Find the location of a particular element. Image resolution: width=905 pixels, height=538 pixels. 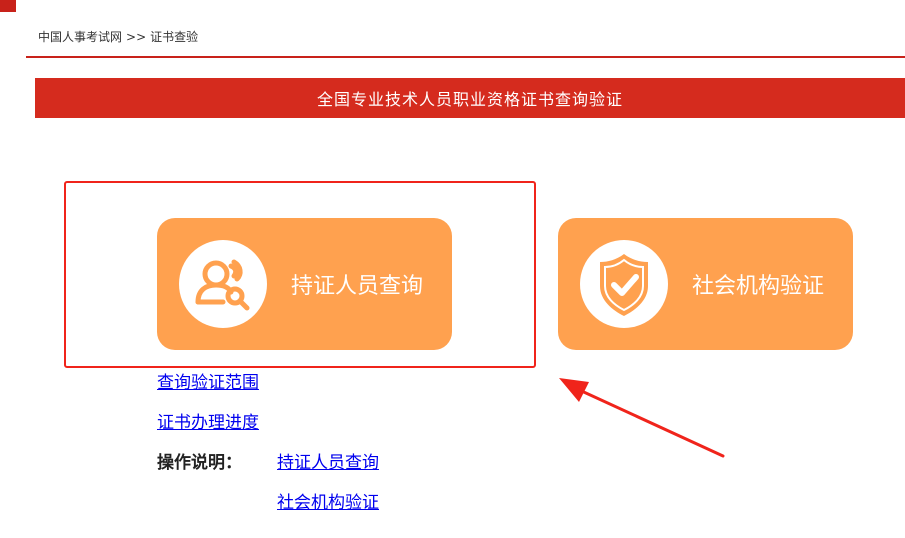

annotation-arrow is located at coordinates (642, 418).